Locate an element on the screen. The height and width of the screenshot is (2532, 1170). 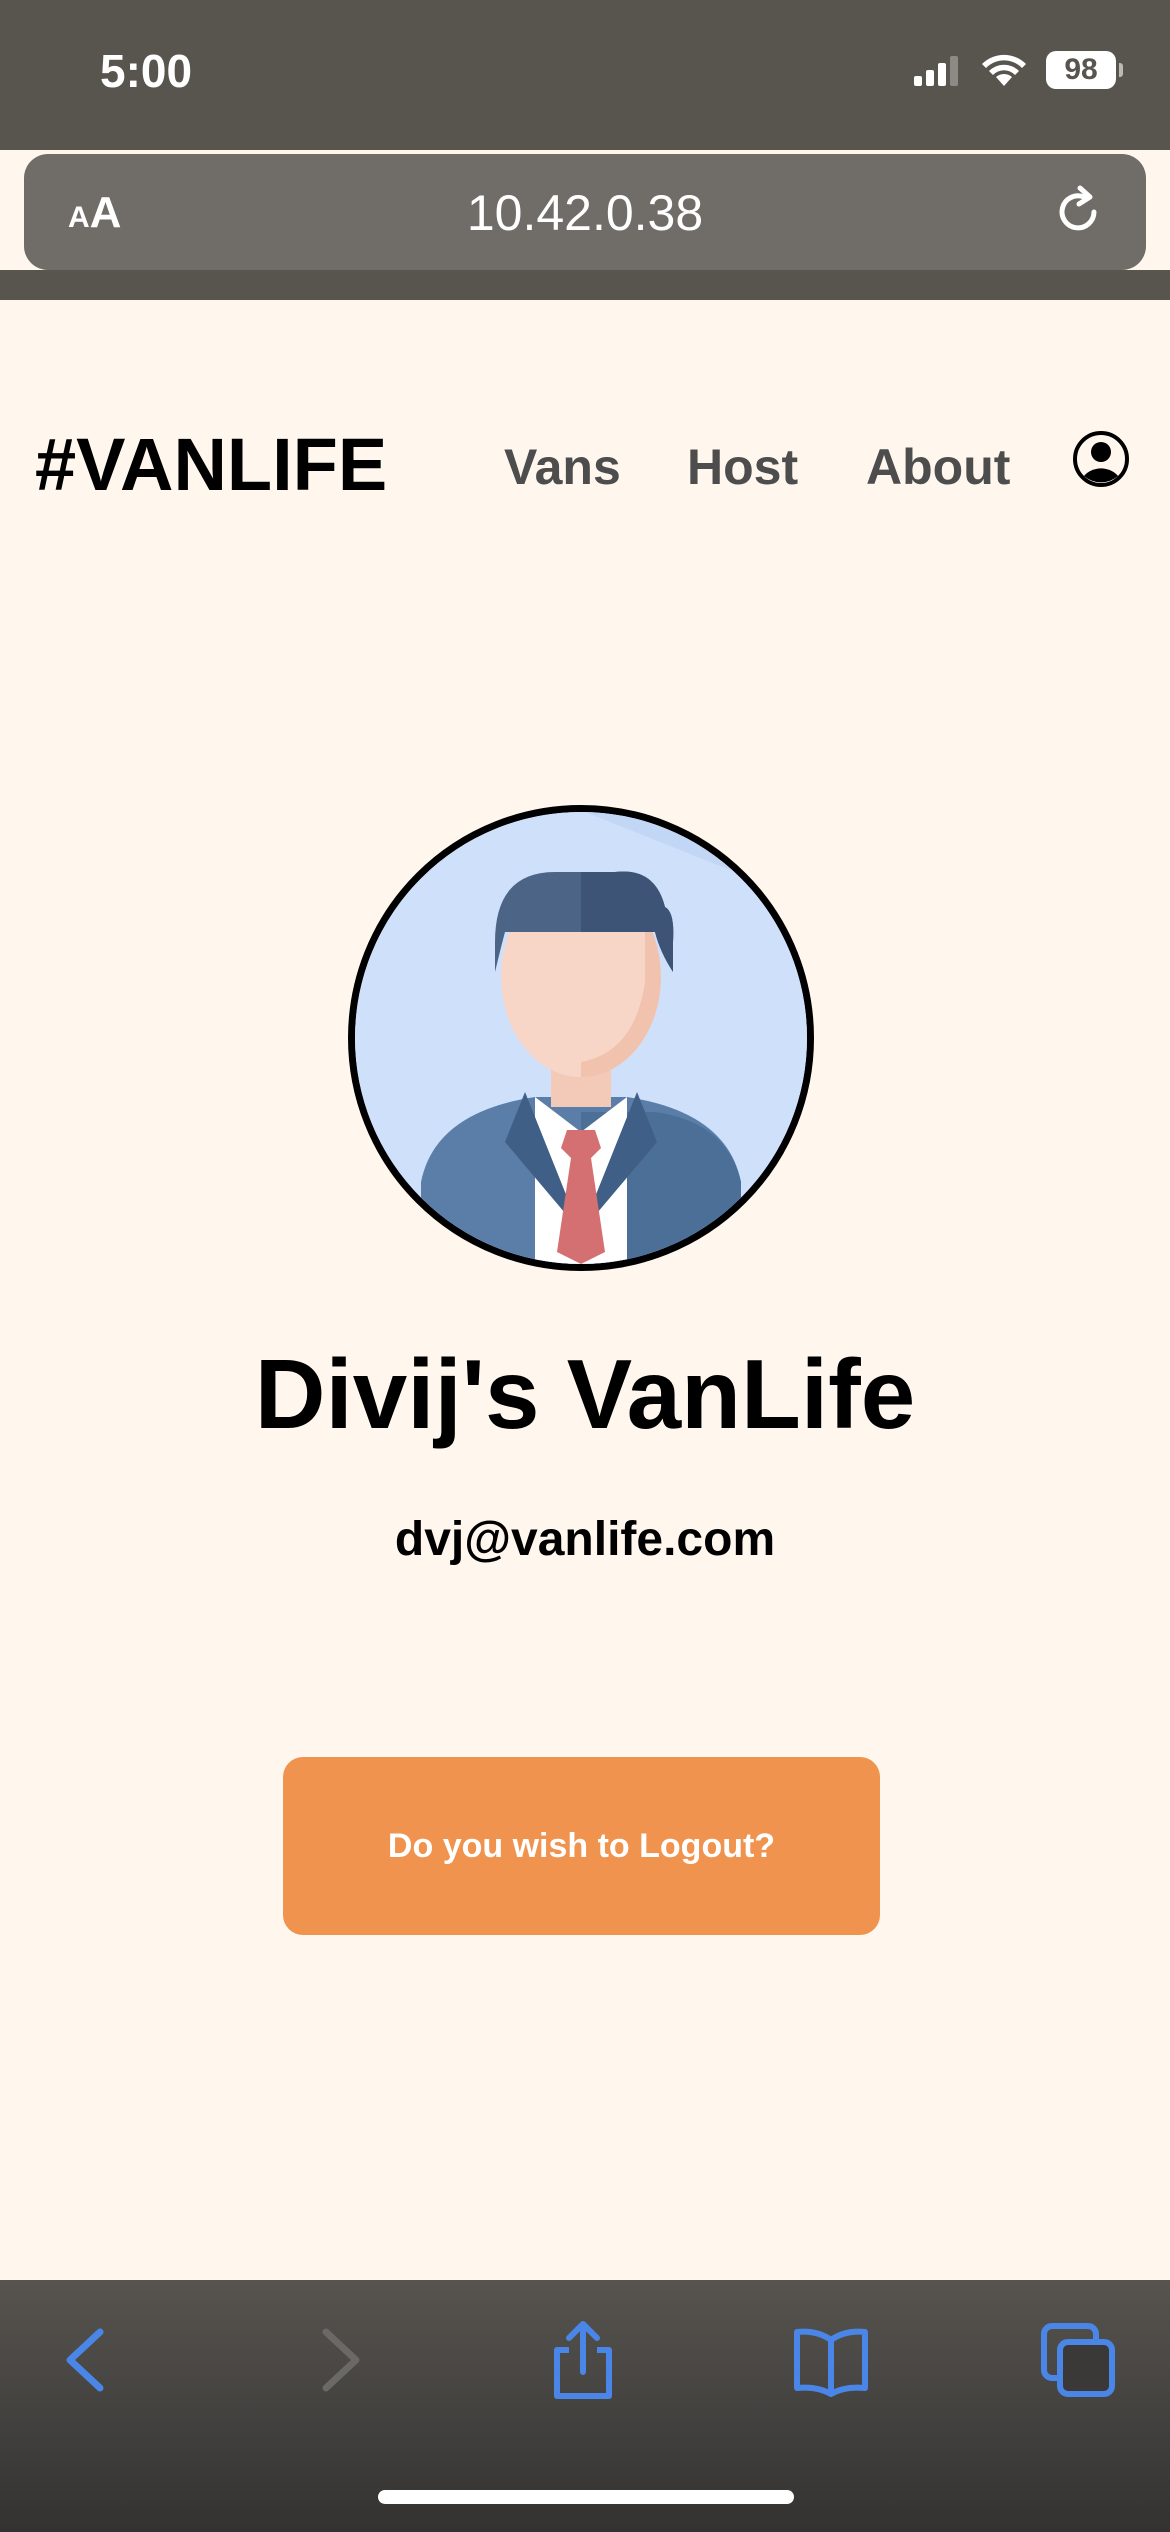
nav-link-host: Host is located at coordinates (742, 467).